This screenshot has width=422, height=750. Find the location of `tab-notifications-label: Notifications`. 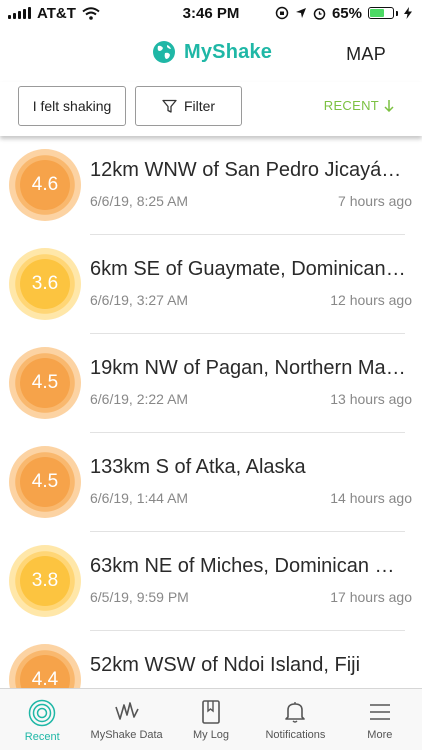

tab-notifications-label: Notifications is located at coordinates (295, 735).